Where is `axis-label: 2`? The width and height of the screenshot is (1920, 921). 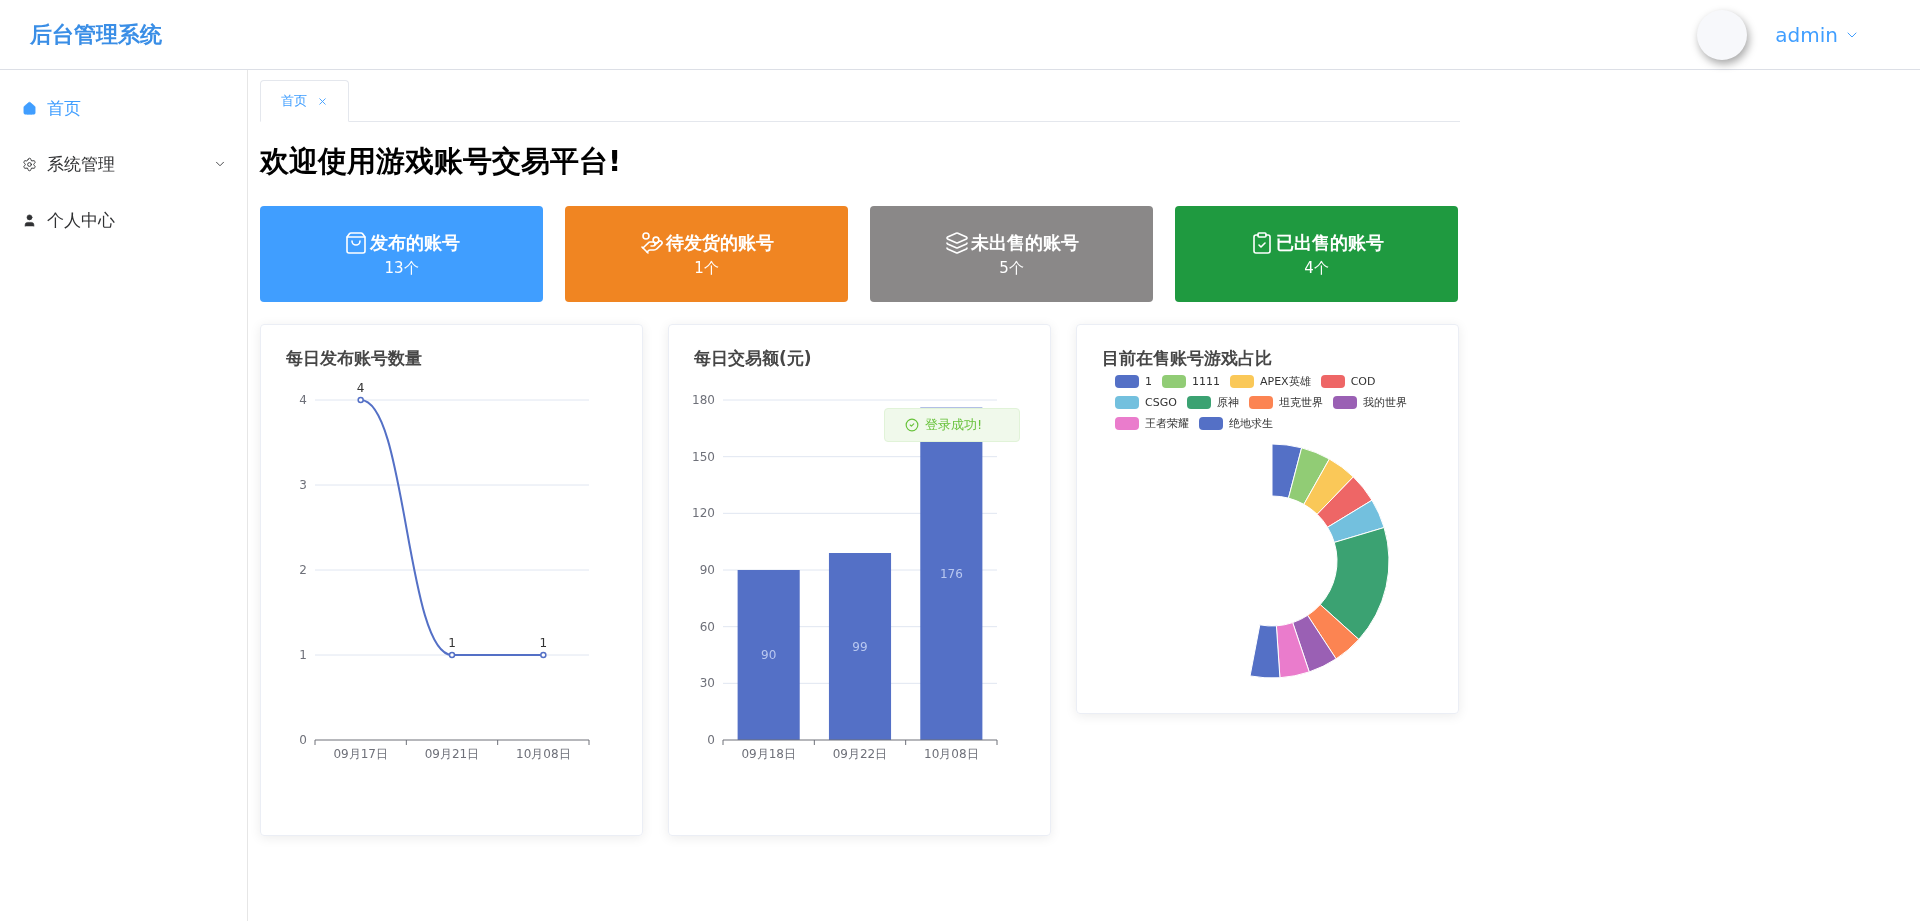
axis-label: 2 is located at coordinates (303, 570).